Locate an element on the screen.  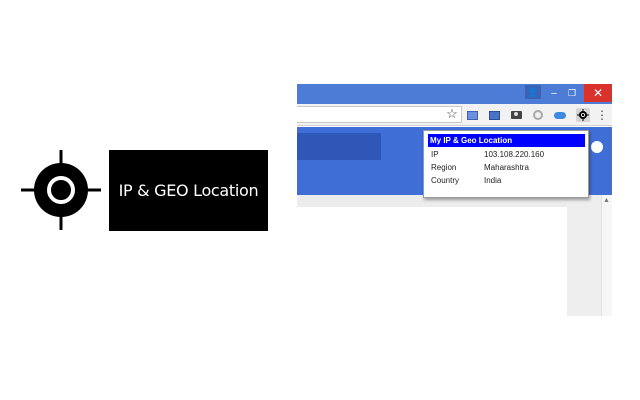
menu-icon: ⋮ is located at coordinates (602, 115).